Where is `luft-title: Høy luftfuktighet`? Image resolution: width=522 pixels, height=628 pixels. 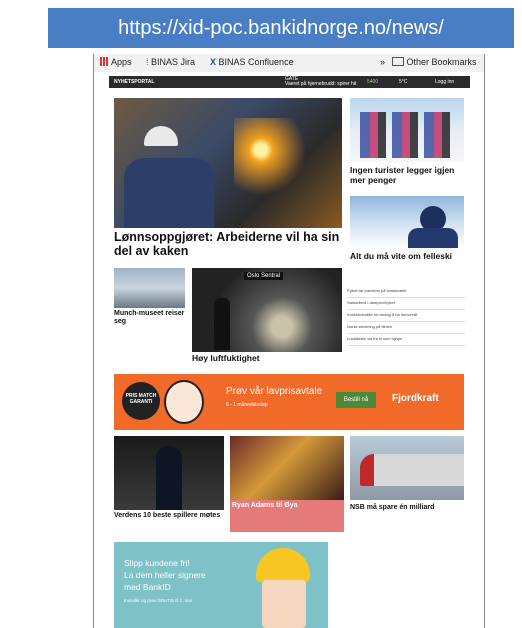
luft-title: Høy luftfuktighet is located at coordinates (267, 358).